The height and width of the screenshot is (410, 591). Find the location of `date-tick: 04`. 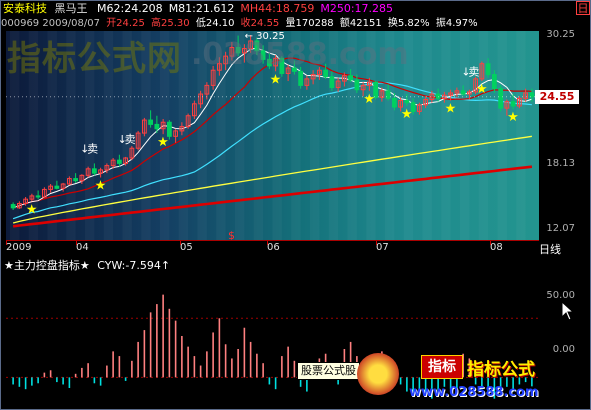

date-tick: 04 is located at coordinates (82, 247).